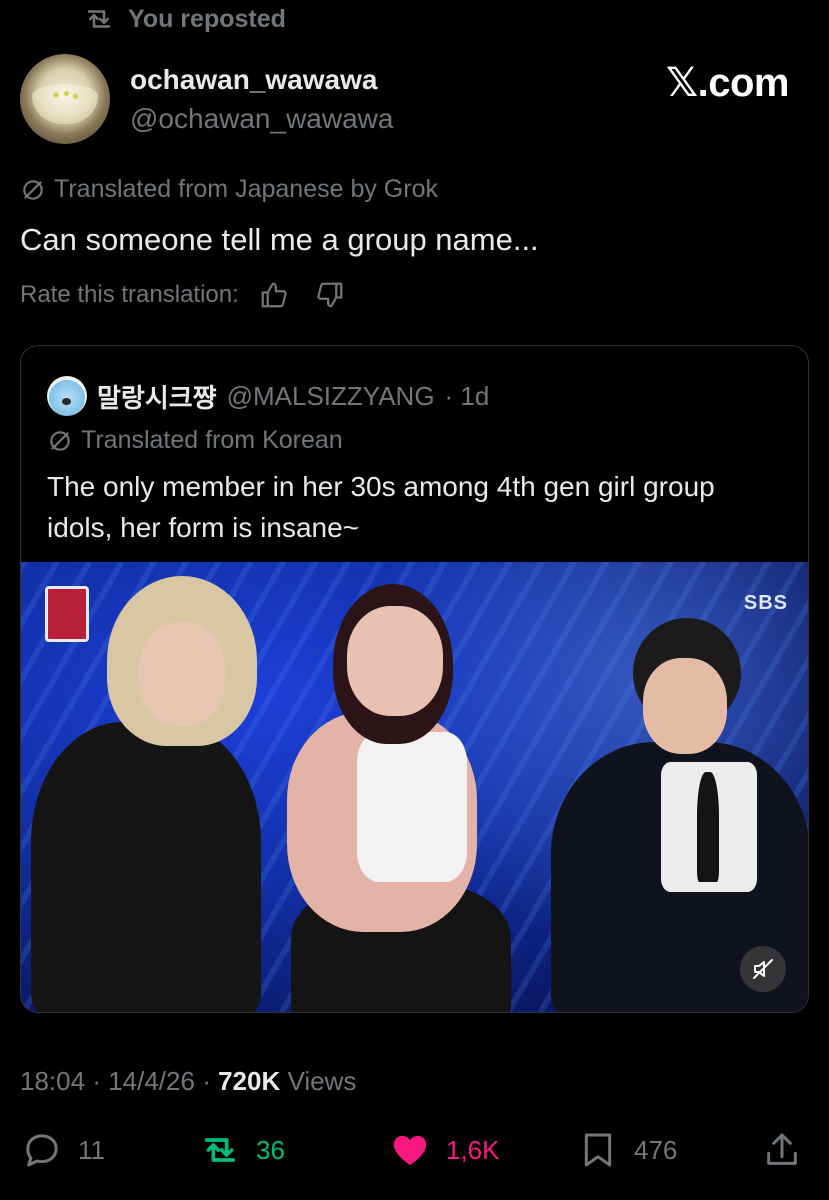 This screenshot has width=829, height=1200. What do you see at coordinates (727, 83) in the screenshot?
I see `site-watermark: 𝕏.com` at bounding box center [727, 83].